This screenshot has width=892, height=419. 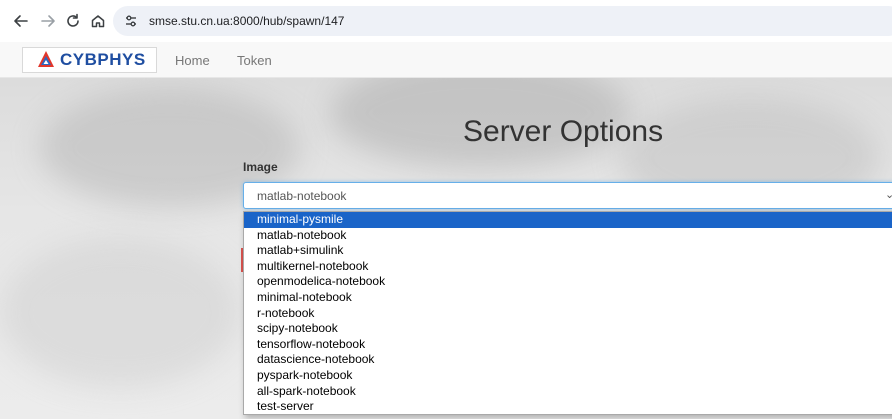 What do you see at coordinates (568, 220) in the screenshot?
I see `dropdown-option: minimal-pysmile` at bounding box center [568, 220].